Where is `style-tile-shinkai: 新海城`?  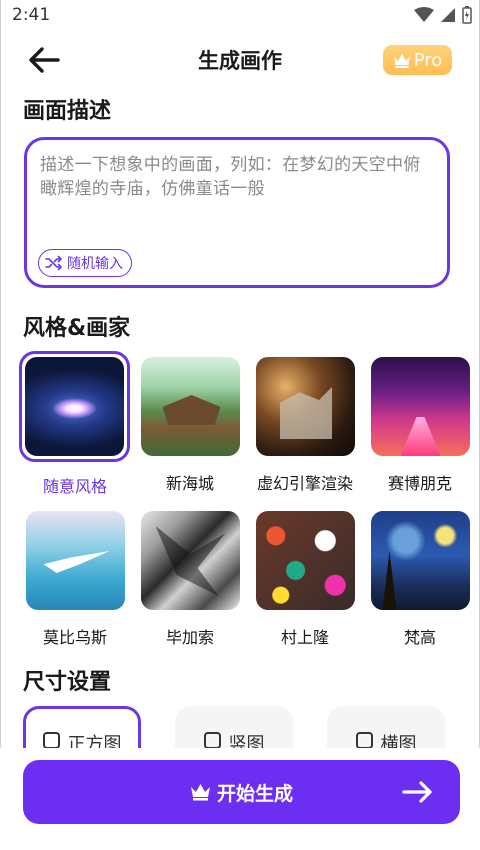
style-tile-shinkai: 新海城 is located at coordinates (190, 425).